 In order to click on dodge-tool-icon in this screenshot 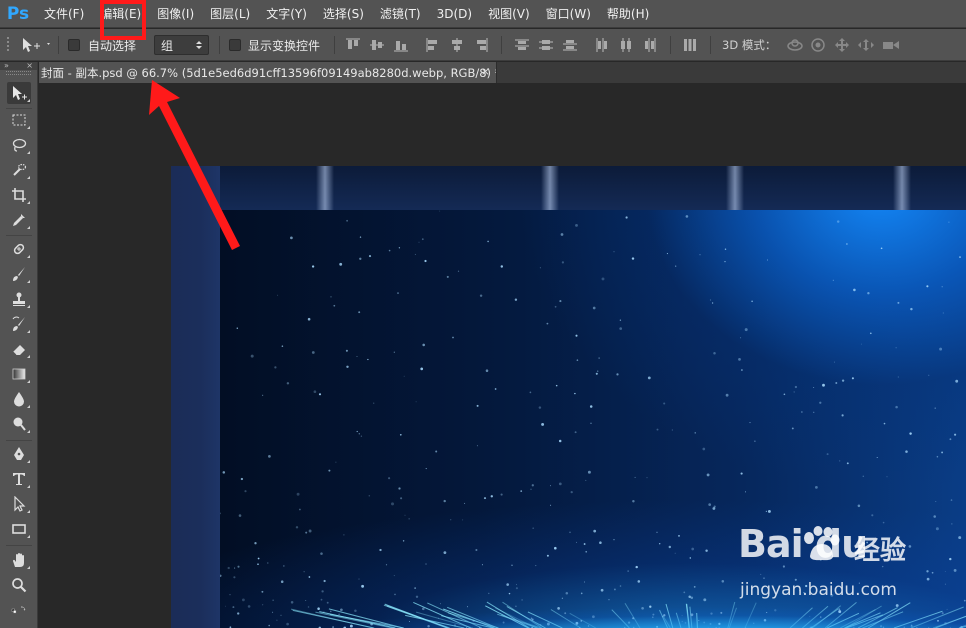, I will do `click(19, 424)`.